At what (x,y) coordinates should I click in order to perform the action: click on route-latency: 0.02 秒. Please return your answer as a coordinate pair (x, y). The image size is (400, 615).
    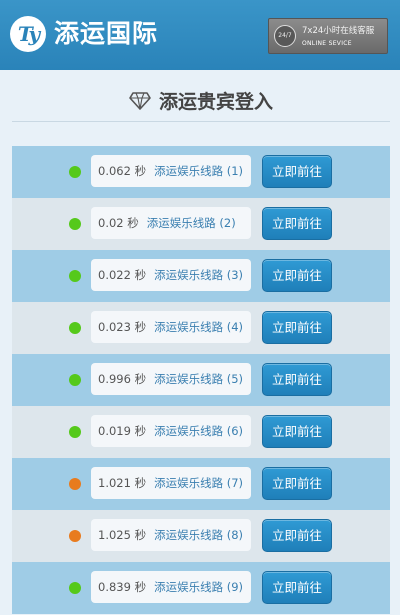
    Looking at the image, I should click on (118, 223).